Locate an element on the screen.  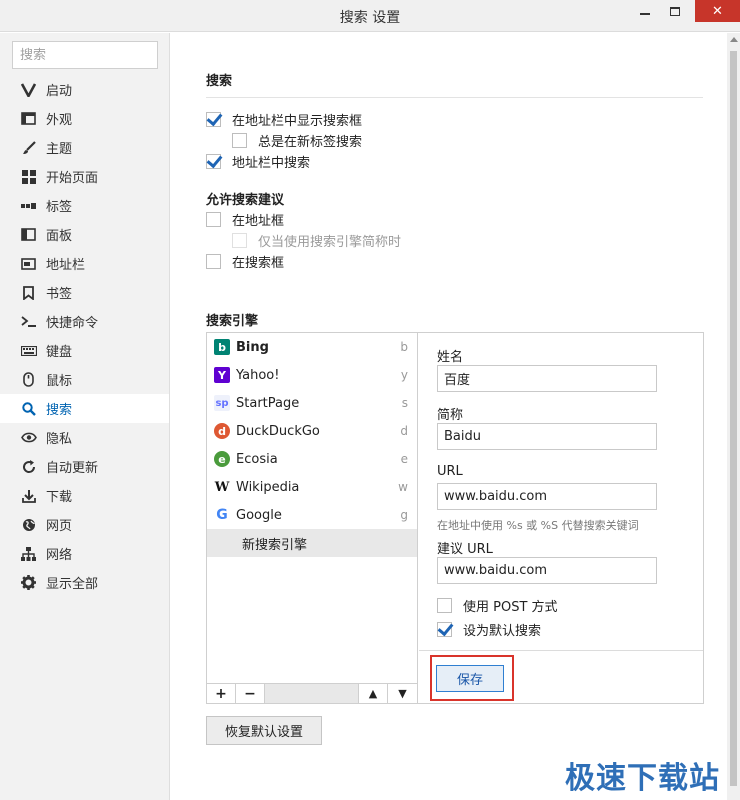
save-highlight-box: 保存 is located at coordinates (472, 678).